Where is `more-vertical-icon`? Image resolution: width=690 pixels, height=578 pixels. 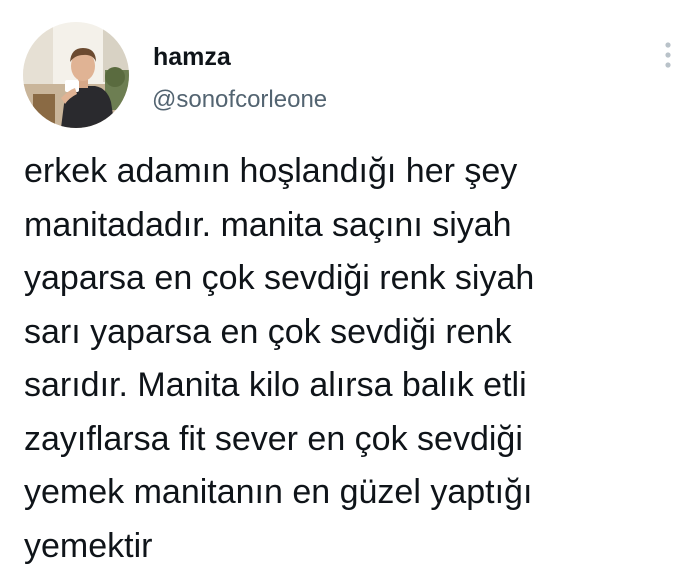
more-vertical-icon is located at coordinates (668, 55).